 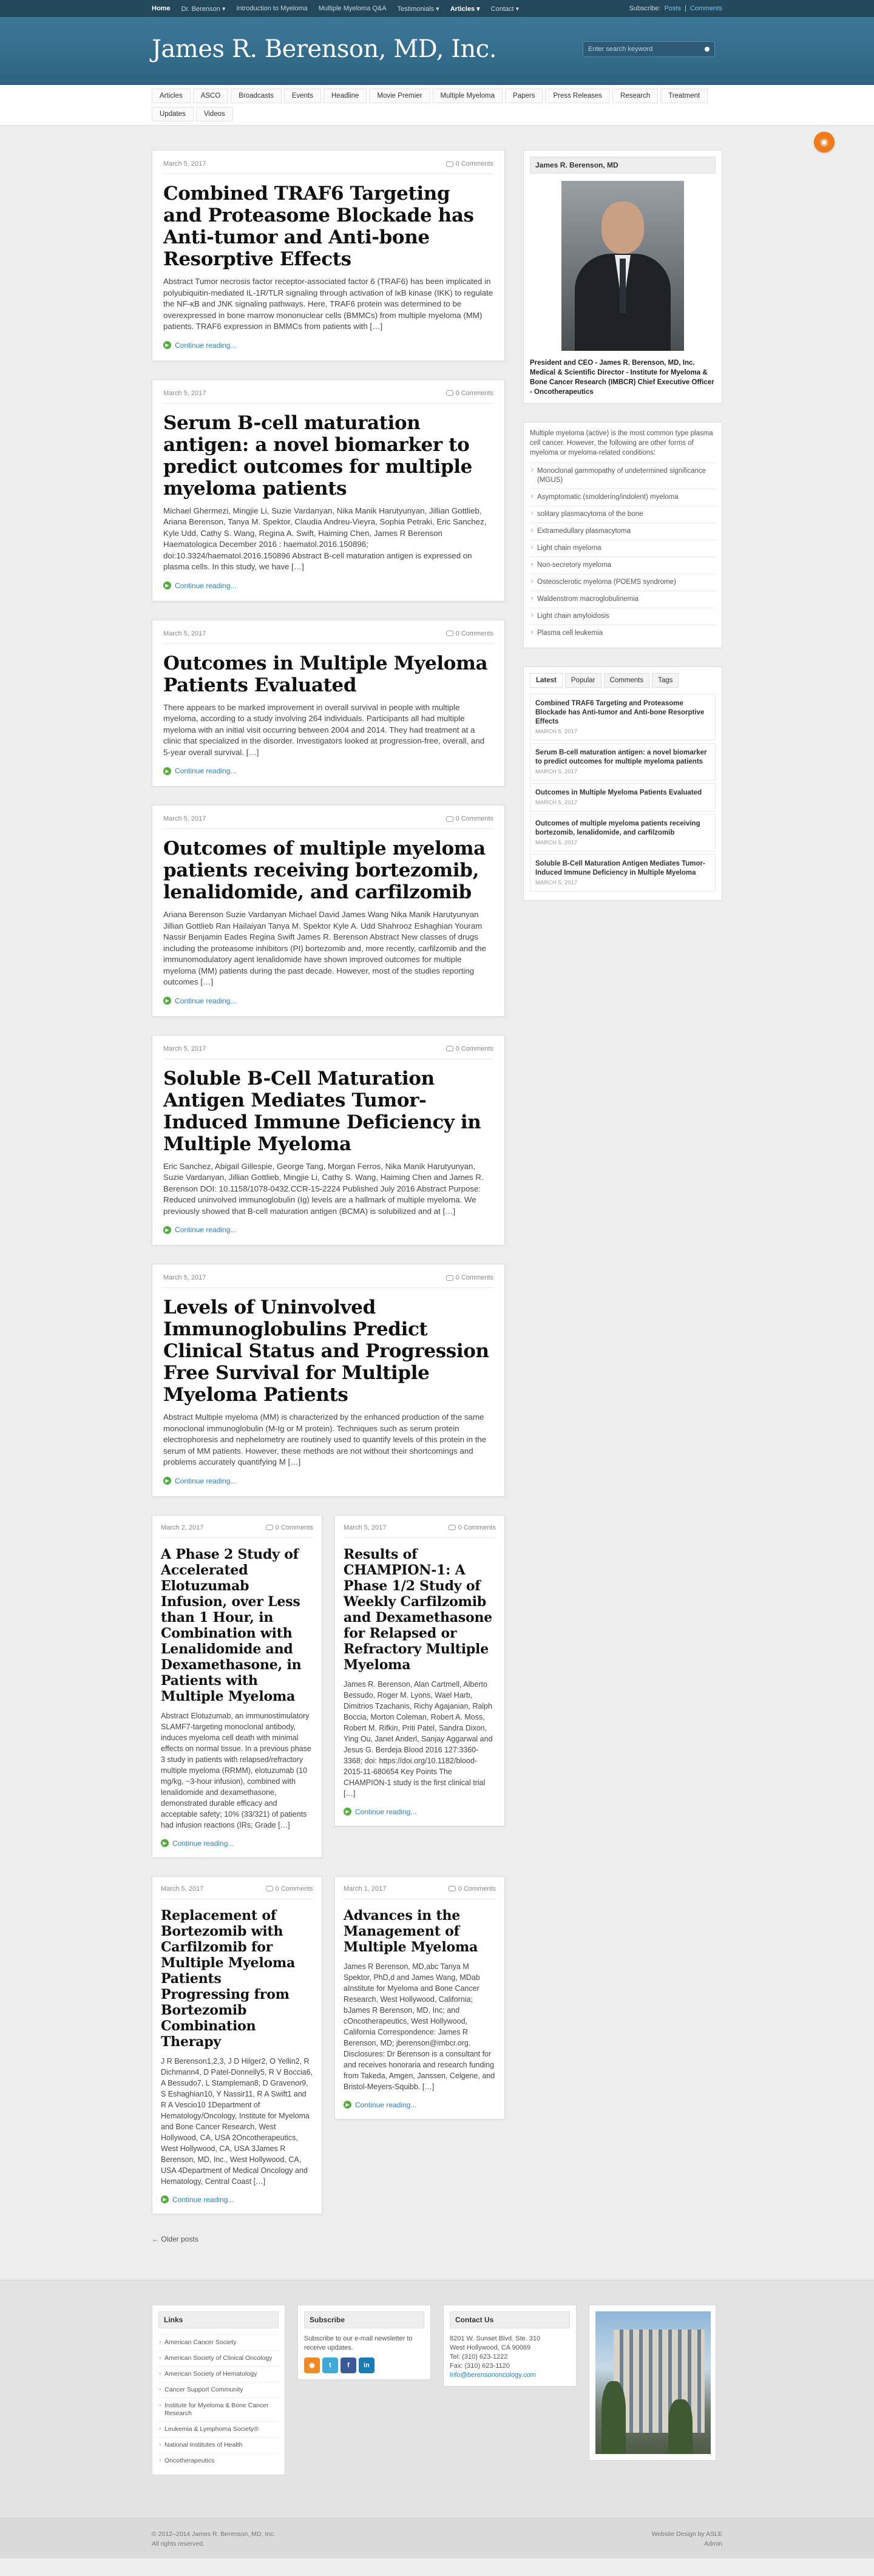 What do you see at coordinates (707, 49) in the screenshot?
I see `search-icon` at bounding box center [707, 49].